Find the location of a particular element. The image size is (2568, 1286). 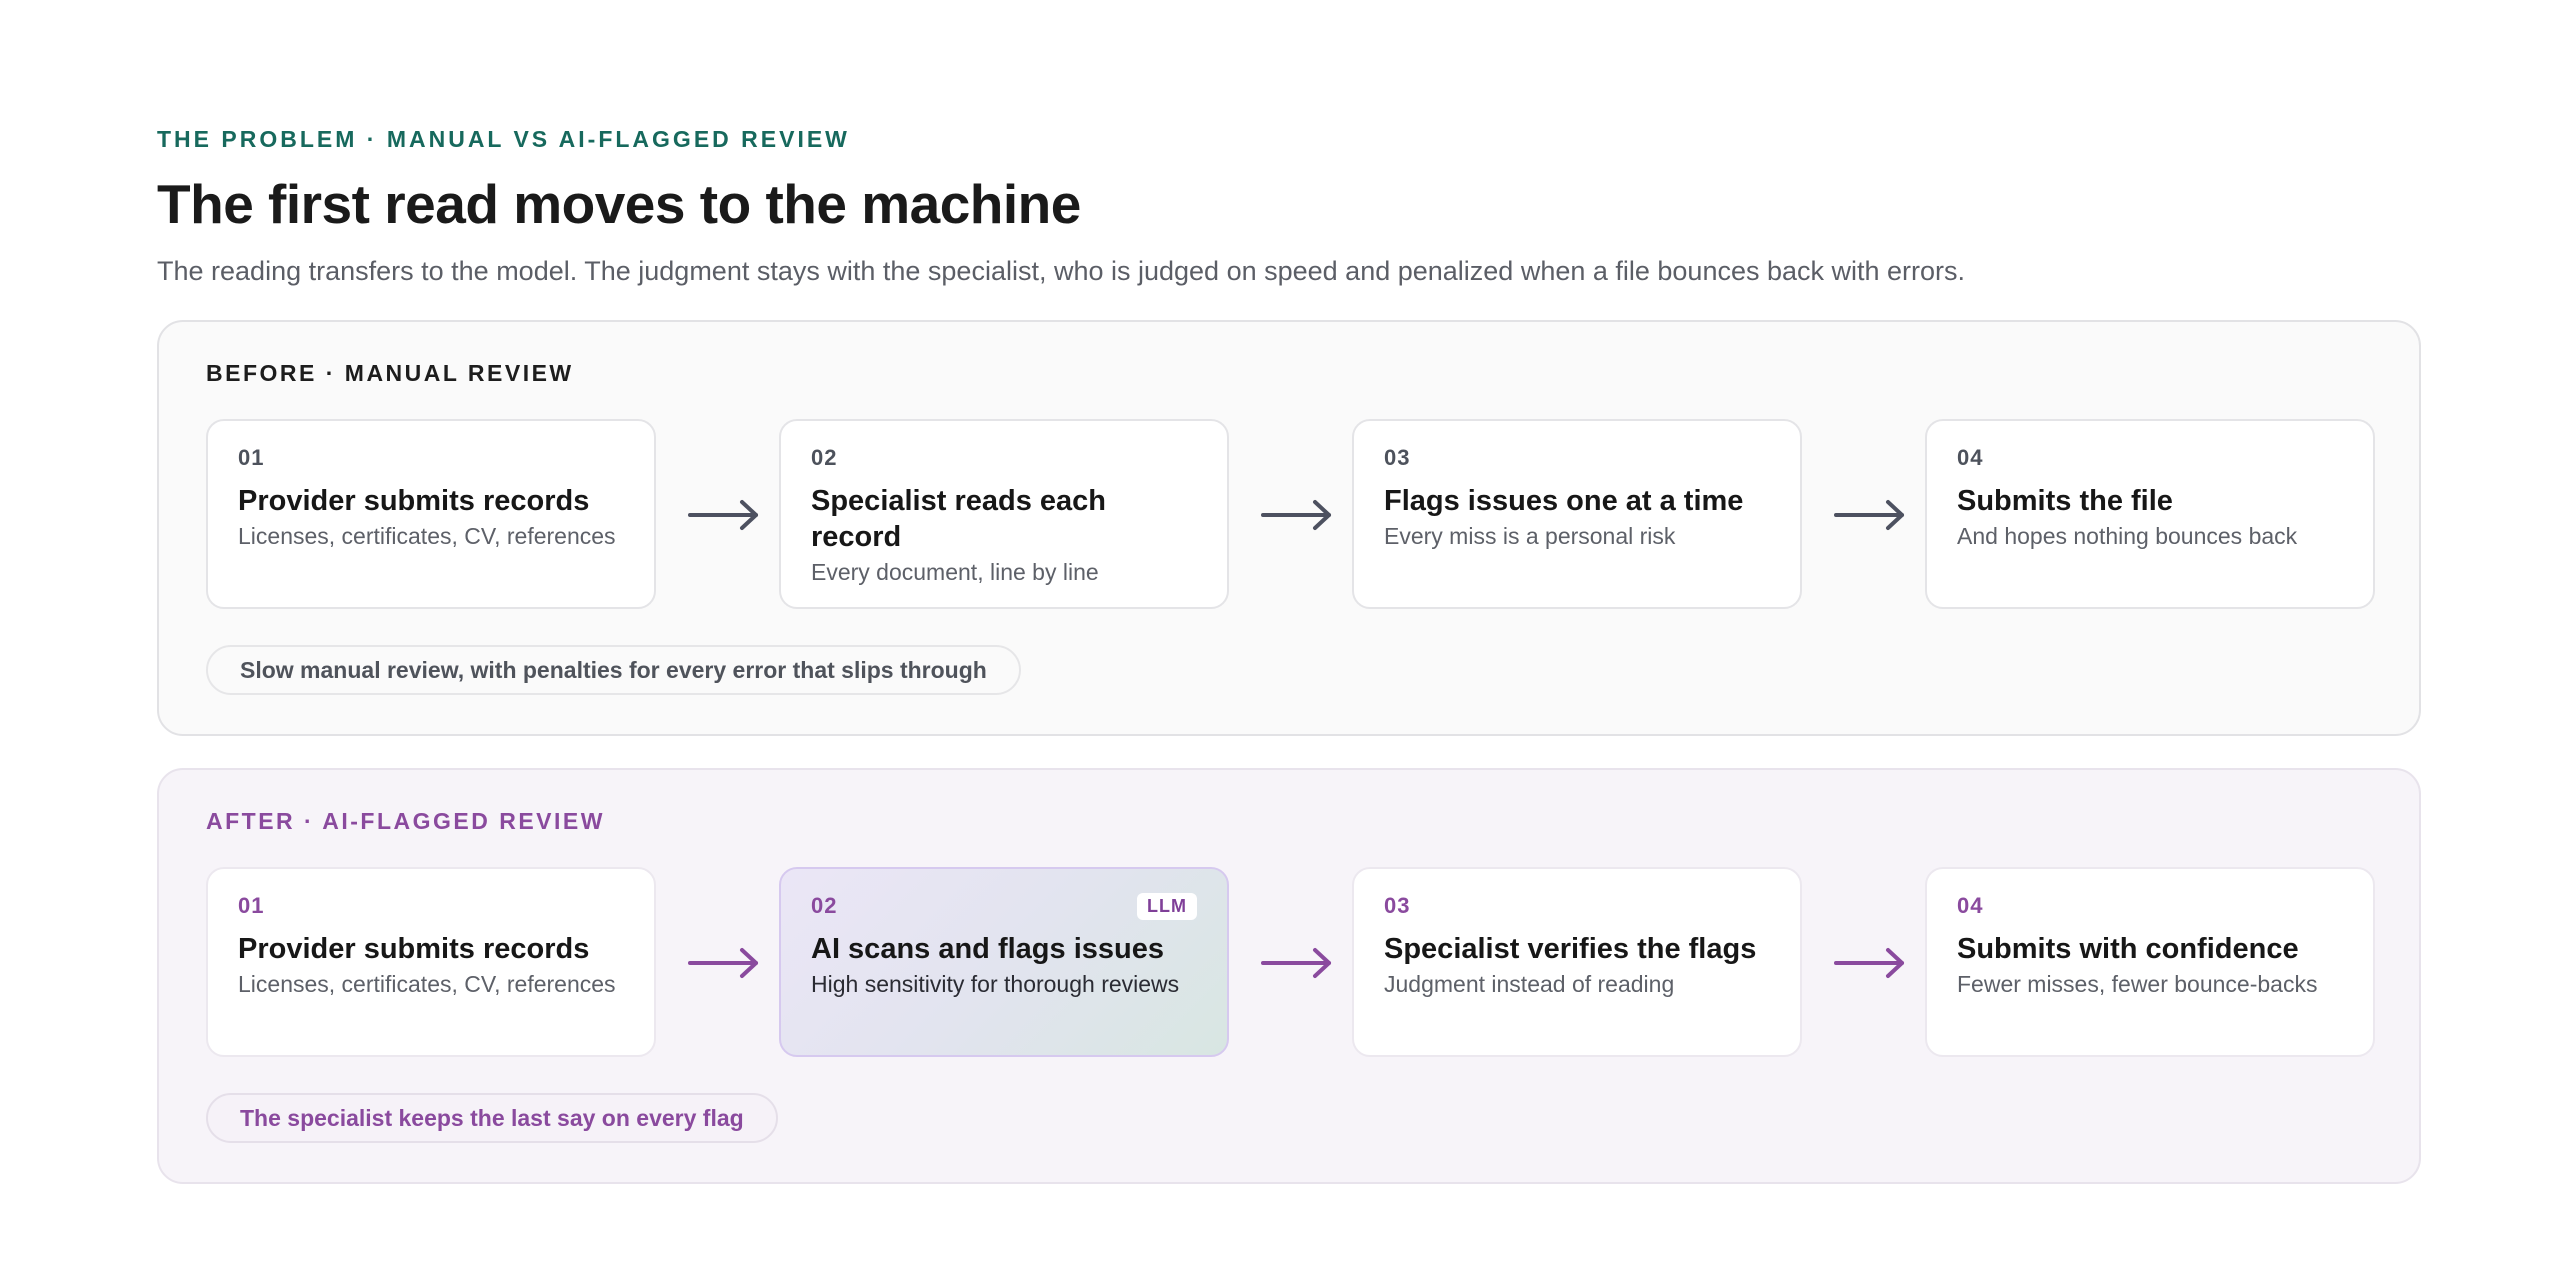

before-panel-label: BEFORE · MANUAL REVIEW is located at coordinates (390, 373).